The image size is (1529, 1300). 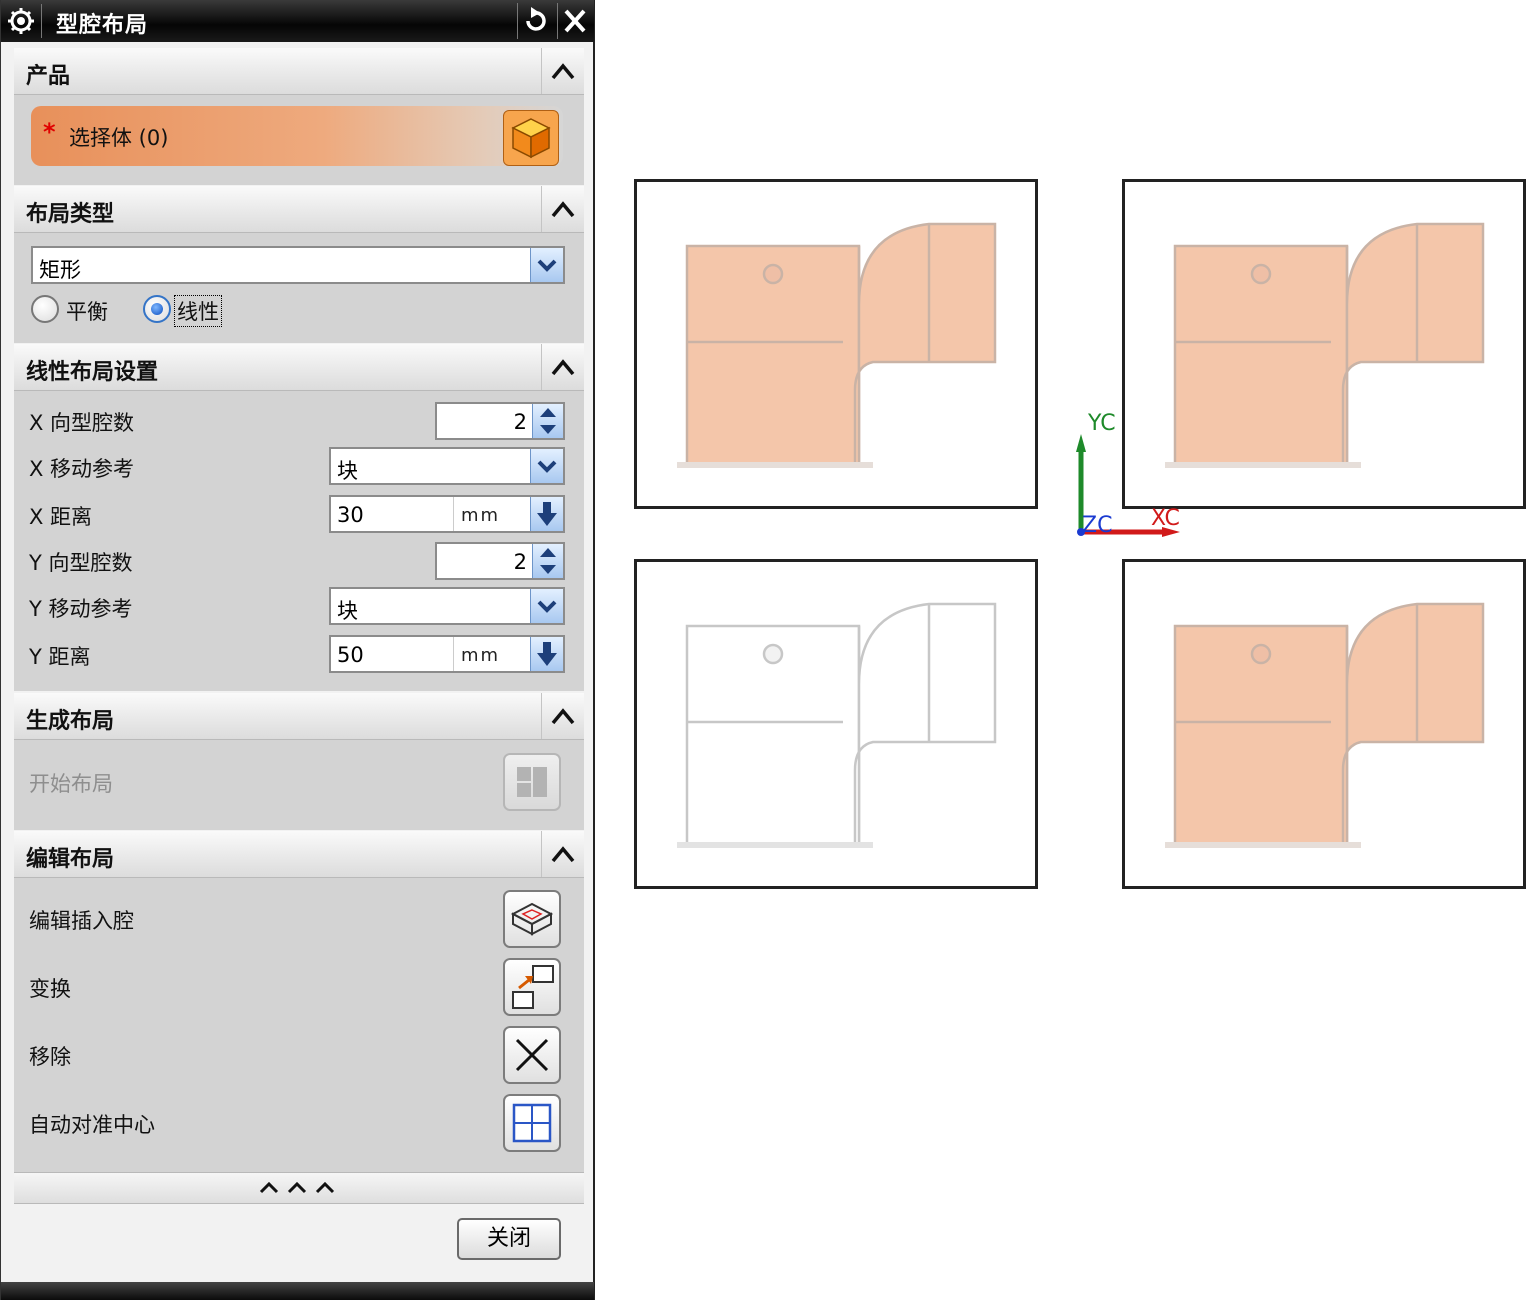 I want to click on x-ref-dropdown: 块, so click(x=447, y=466).